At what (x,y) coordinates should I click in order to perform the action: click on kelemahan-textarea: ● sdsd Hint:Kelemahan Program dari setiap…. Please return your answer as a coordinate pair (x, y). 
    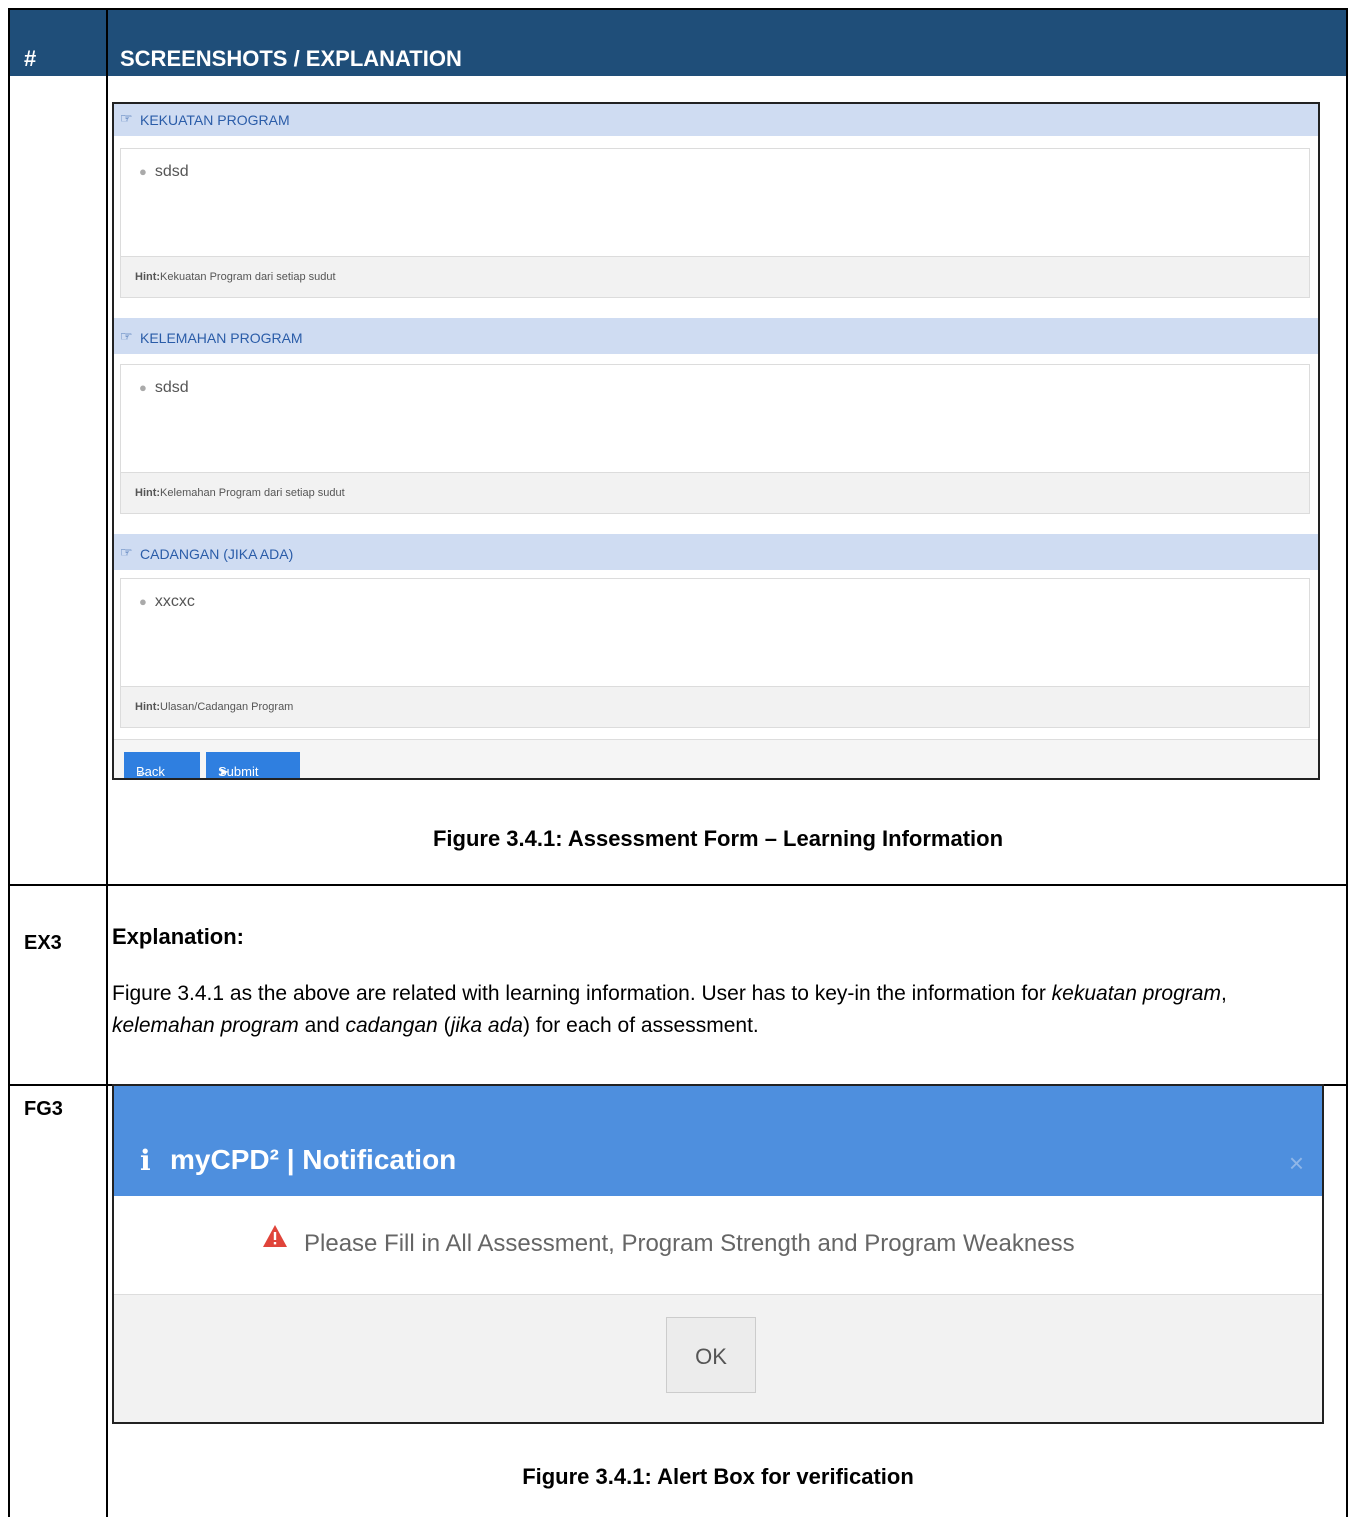
    Looking at the image, I should click on (715, 439).